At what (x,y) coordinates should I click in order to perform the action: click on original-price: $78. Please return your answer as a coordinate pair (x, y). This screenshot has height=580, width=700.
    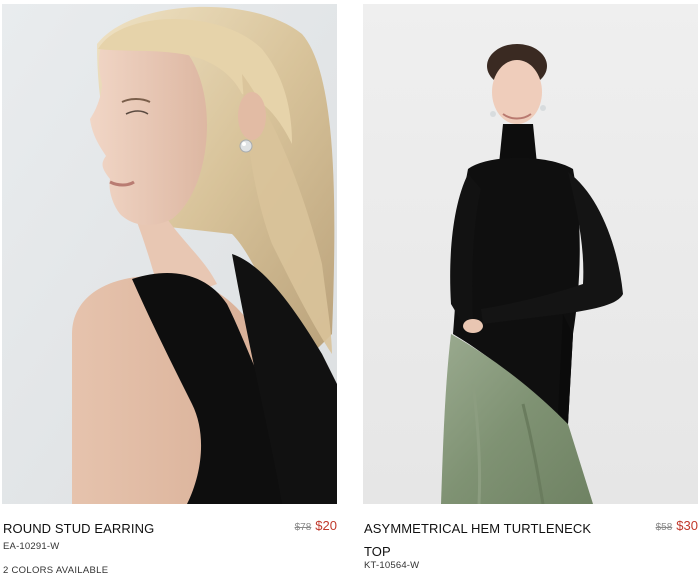
    Looking at the image, I should click on (303, 527).